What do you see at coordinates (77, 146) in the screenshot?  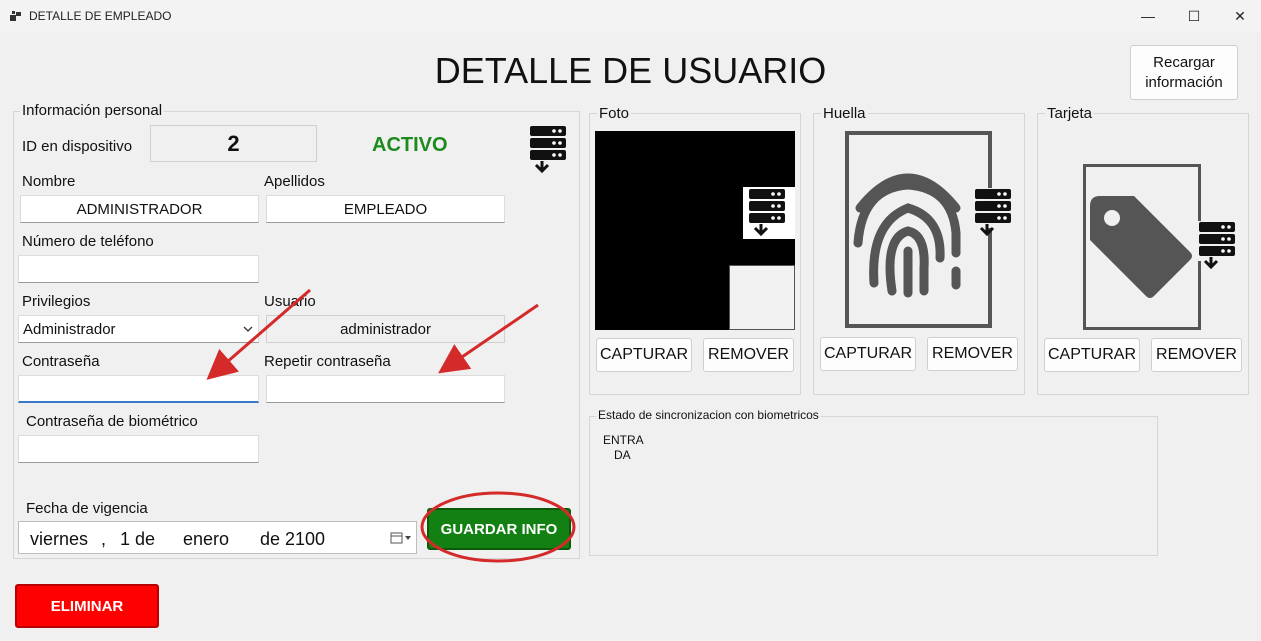 I see `device-id-label: ID en dispositivo` at bounding box center [77, 146].